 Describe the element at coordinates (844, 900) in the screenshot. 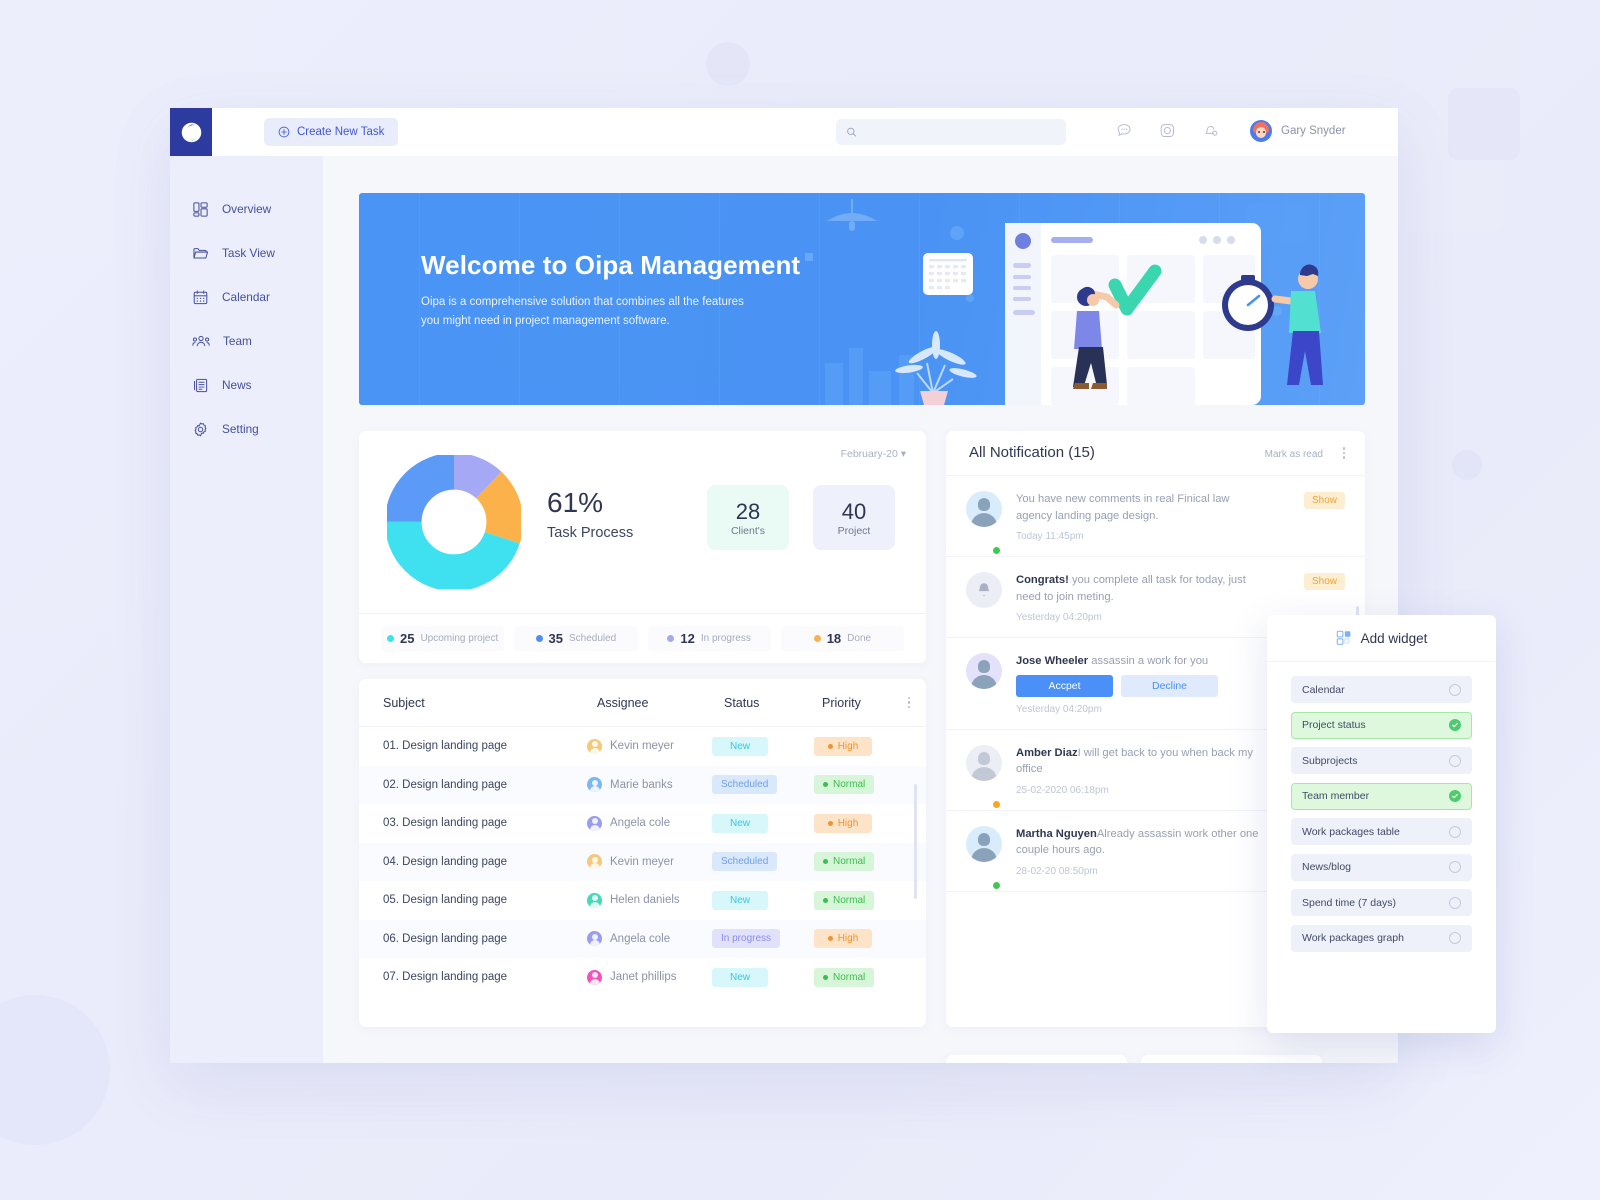

I see `priority-badge: Normal` at that location.